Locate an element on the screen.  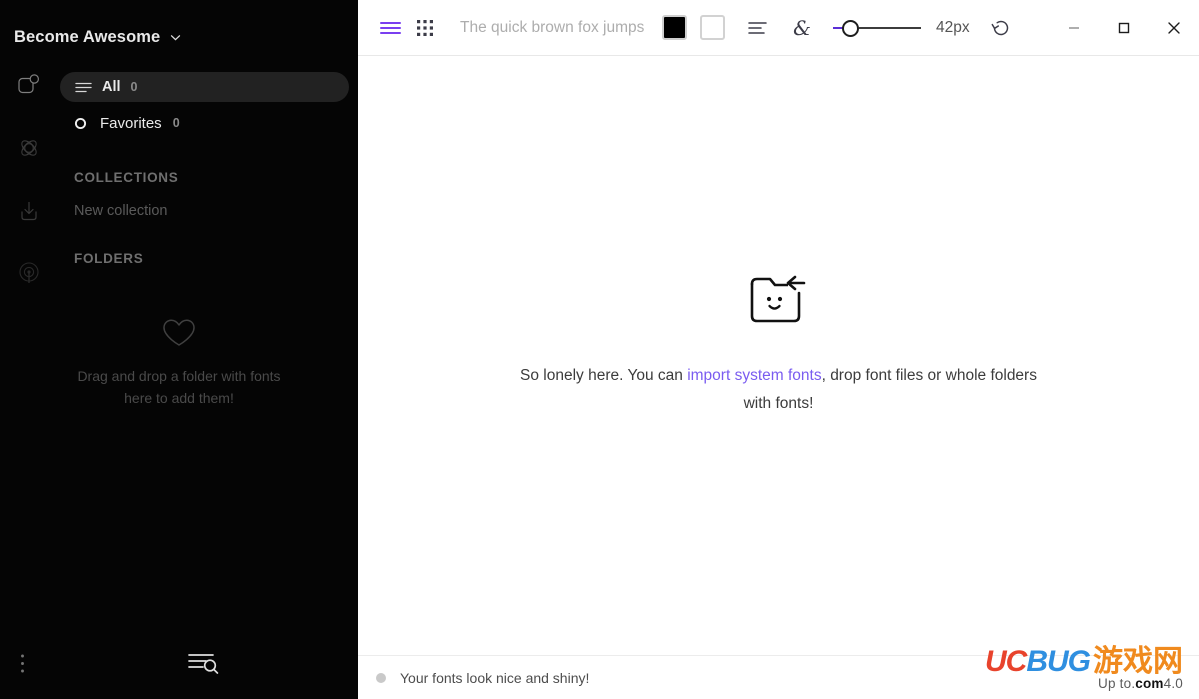
import-system-fonts-link: import system fonts is located at coordinates (754, 375).